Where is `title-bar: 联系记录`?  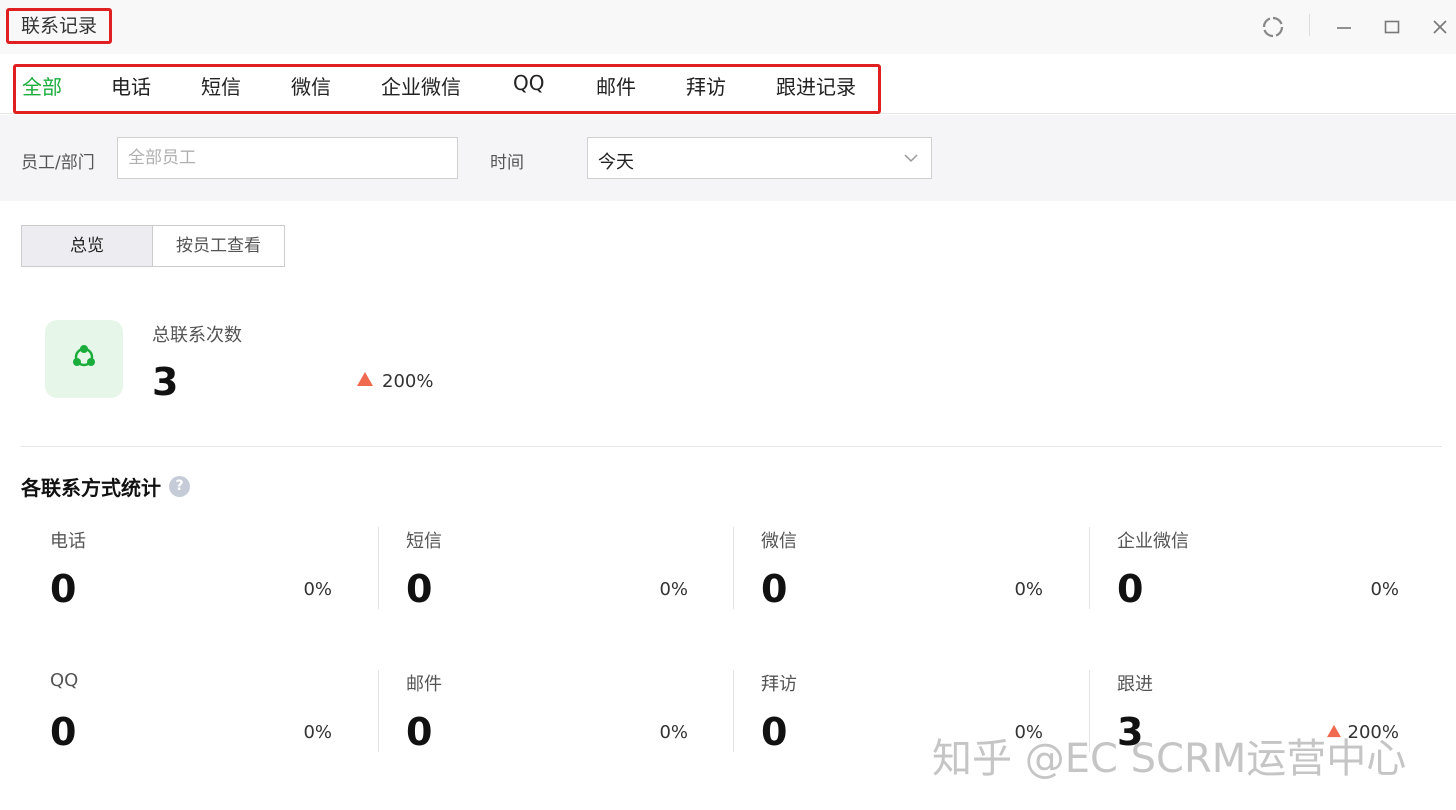
title-bar: 联系记录 is located at coordinates (728, 27).